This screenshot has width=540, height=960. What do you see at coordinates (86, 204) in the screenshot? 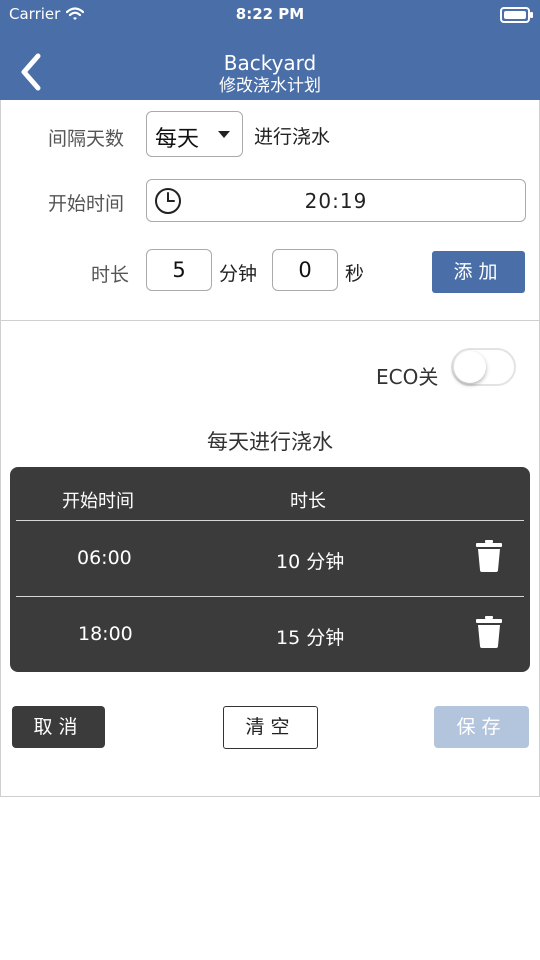
I see `start-time-label: 开始时间` at bounding box center [86, 204].